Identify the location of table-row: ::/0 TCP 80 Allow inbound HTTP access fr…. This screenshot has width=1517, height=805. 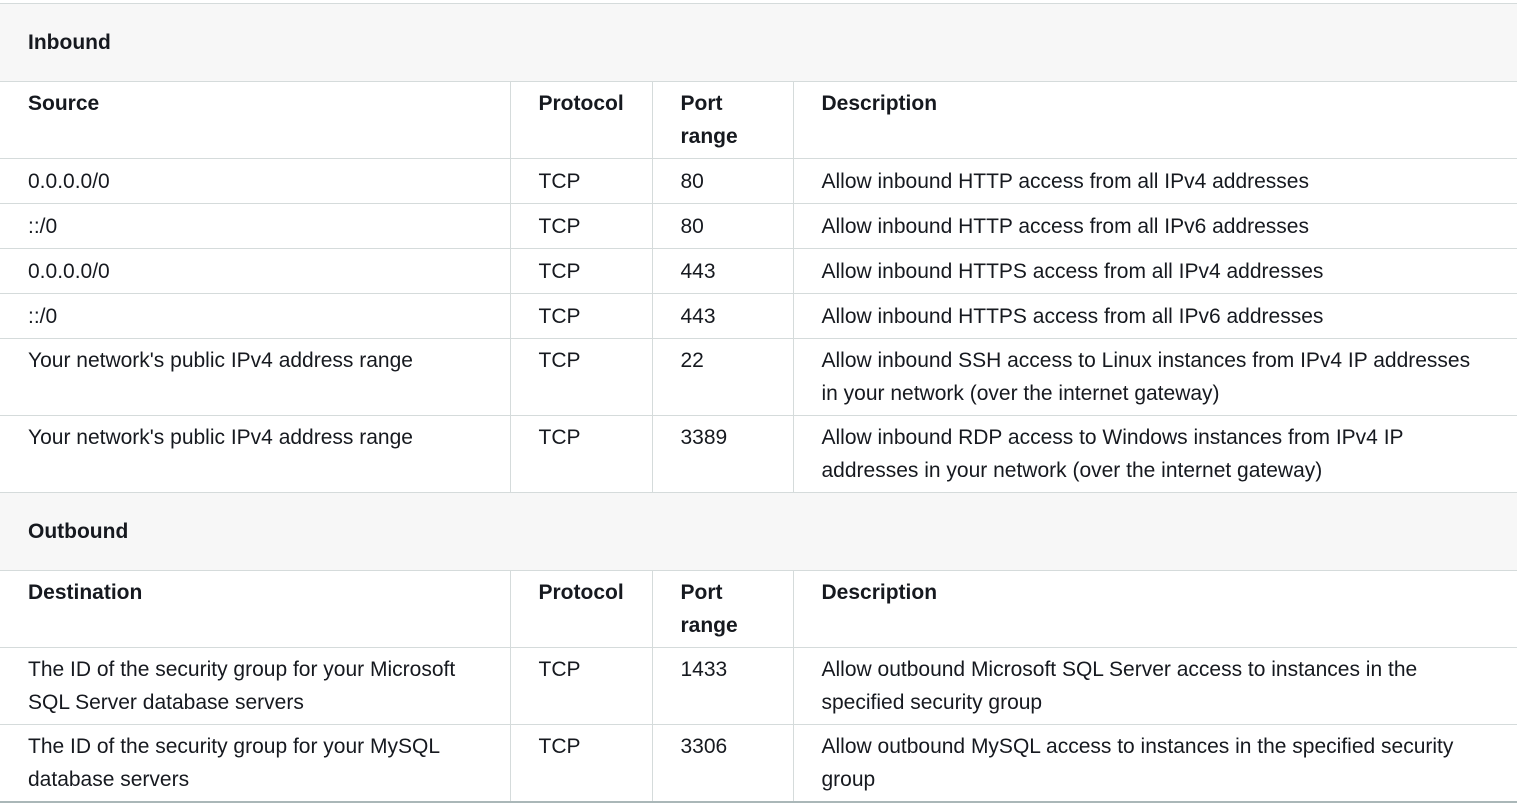
(758, 226).